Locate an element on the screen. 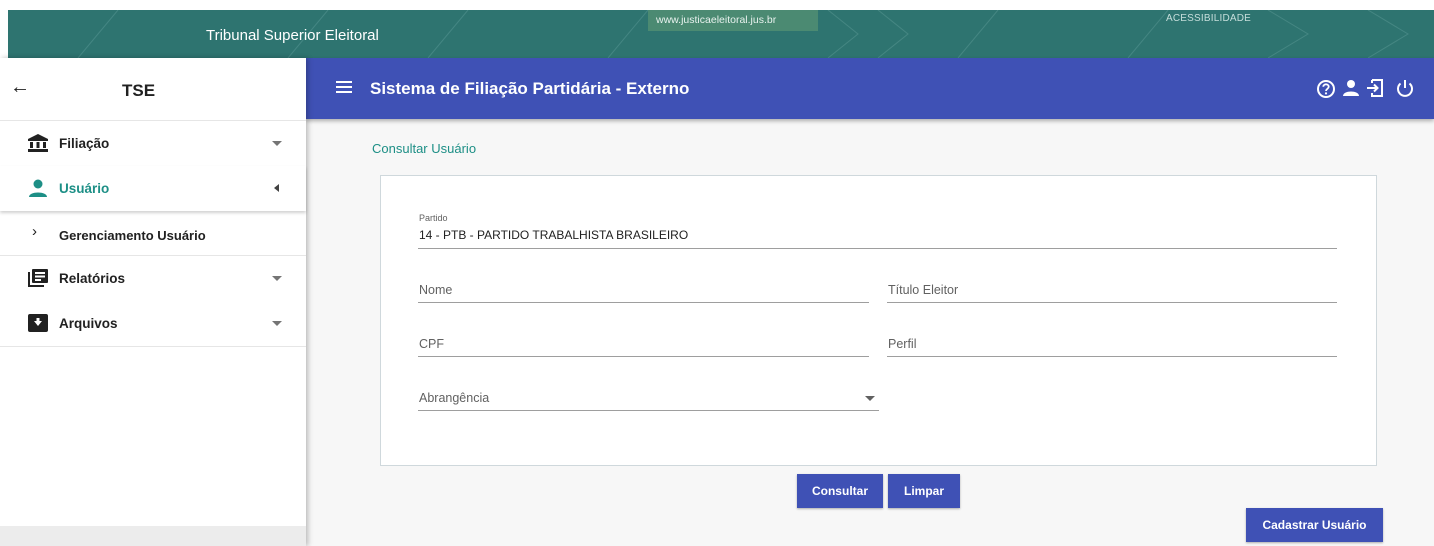 The image size is (1434, 546). sidebar-item-label: Usuário is located at coordinates (84, 188).